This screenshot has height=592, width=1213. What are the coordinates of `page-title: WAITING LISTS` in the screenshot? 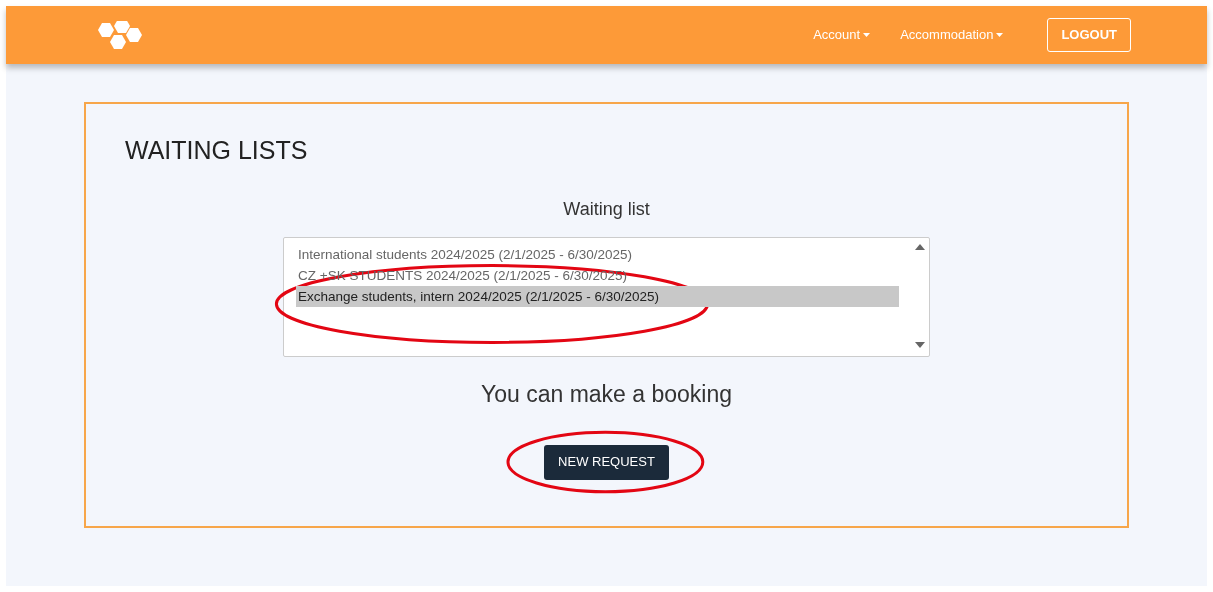 It's located at (216, 150).